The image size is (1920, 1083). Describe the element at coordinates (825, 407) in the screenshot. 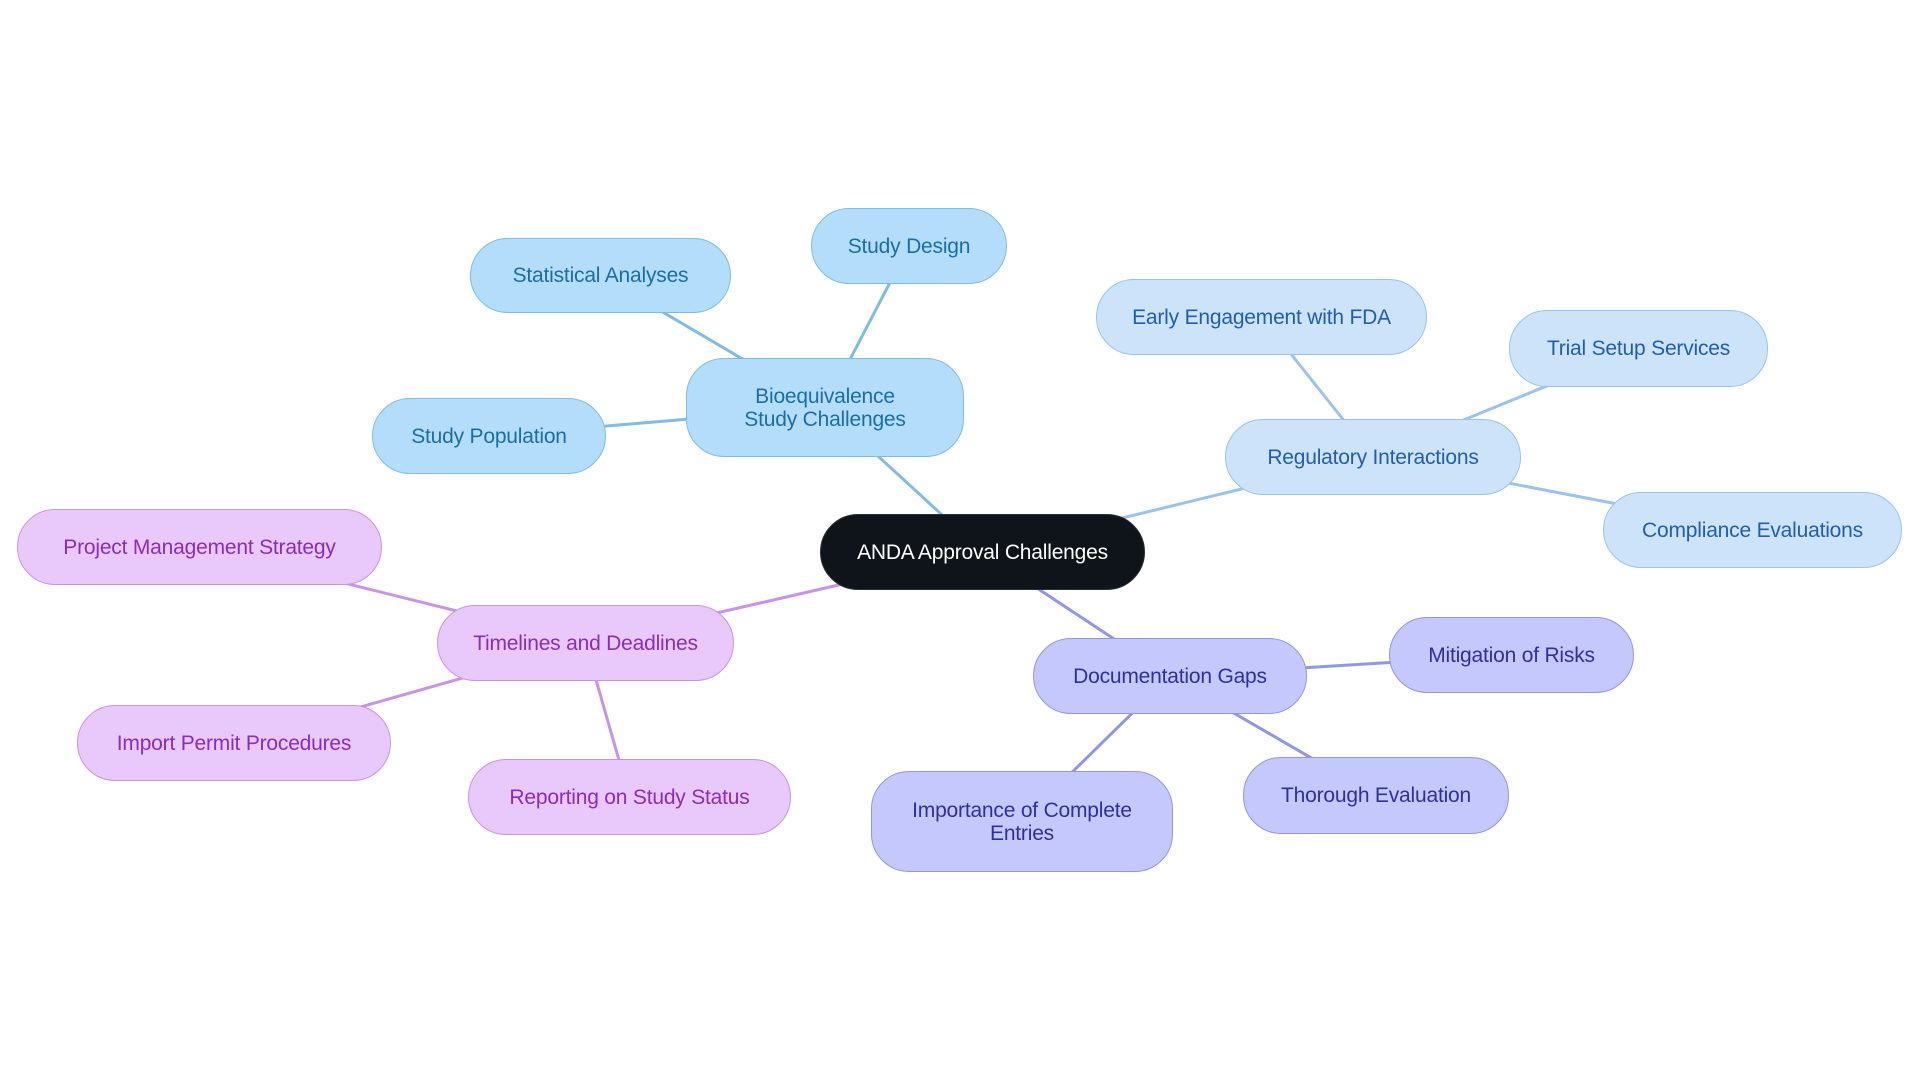

I see `branch-node-bioequivalence: Bioequivalence Study Challenges` at that location.